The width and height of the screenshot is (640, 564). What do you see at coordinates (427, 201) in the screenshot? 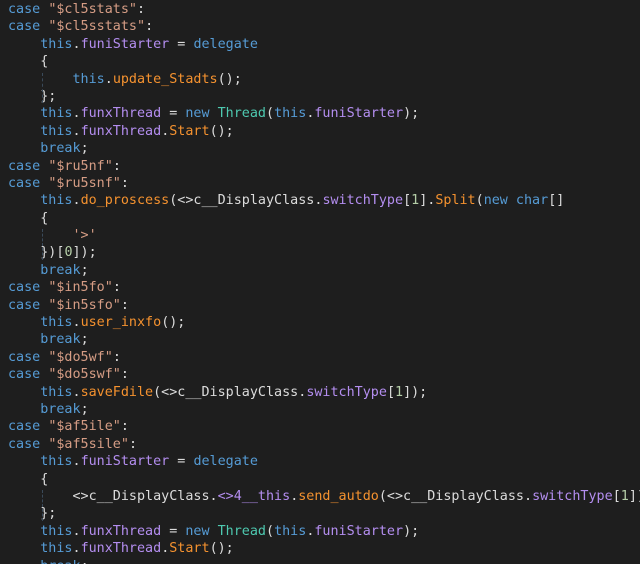
I see `code-token: ].` at bounding box center [427, 201].